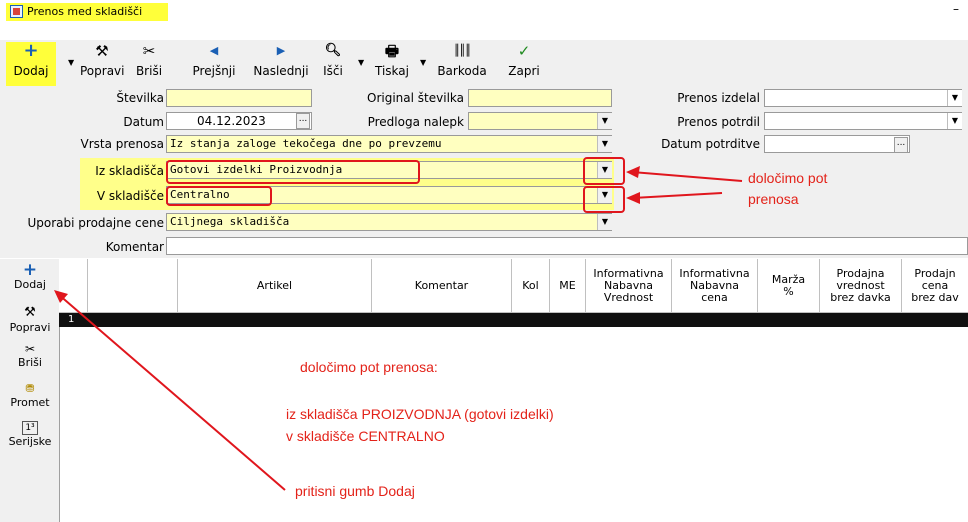 This screenshot has width=968, height=522. What do you see at coordinates (687, 176) in the screenshot?
I see `arrow-to-iz-dropdown` at bounding box center [687, 176].